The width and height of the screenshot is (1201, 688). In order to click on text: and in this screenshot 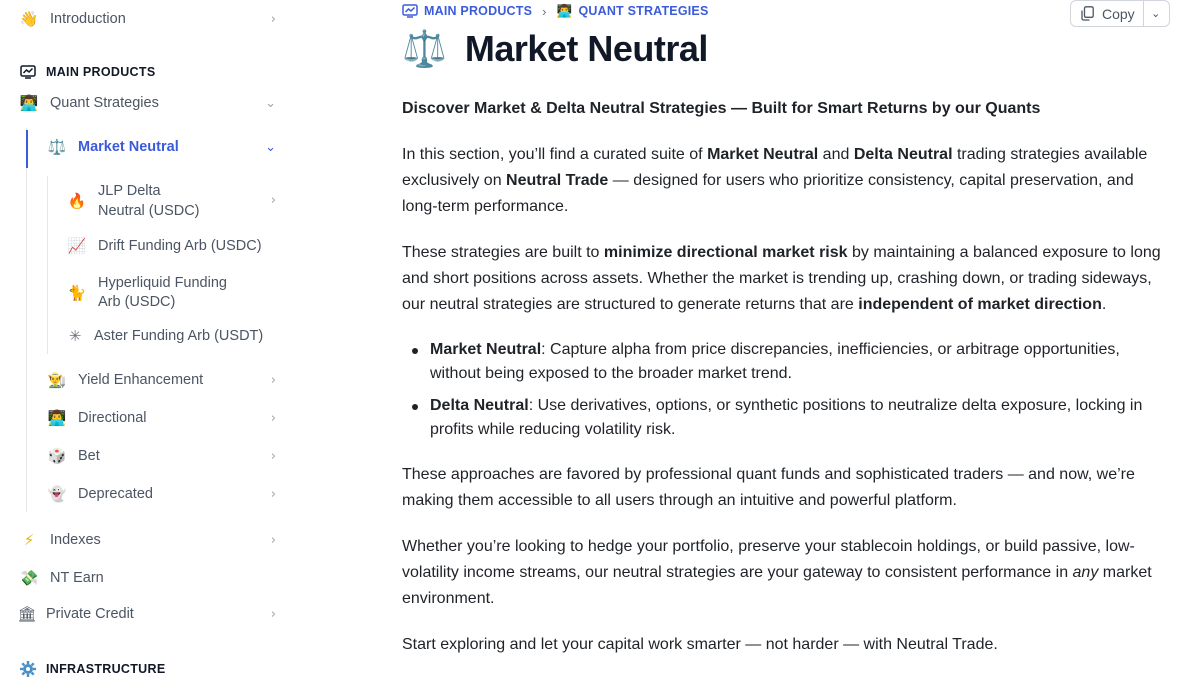, I will do `click(836, 154)`.